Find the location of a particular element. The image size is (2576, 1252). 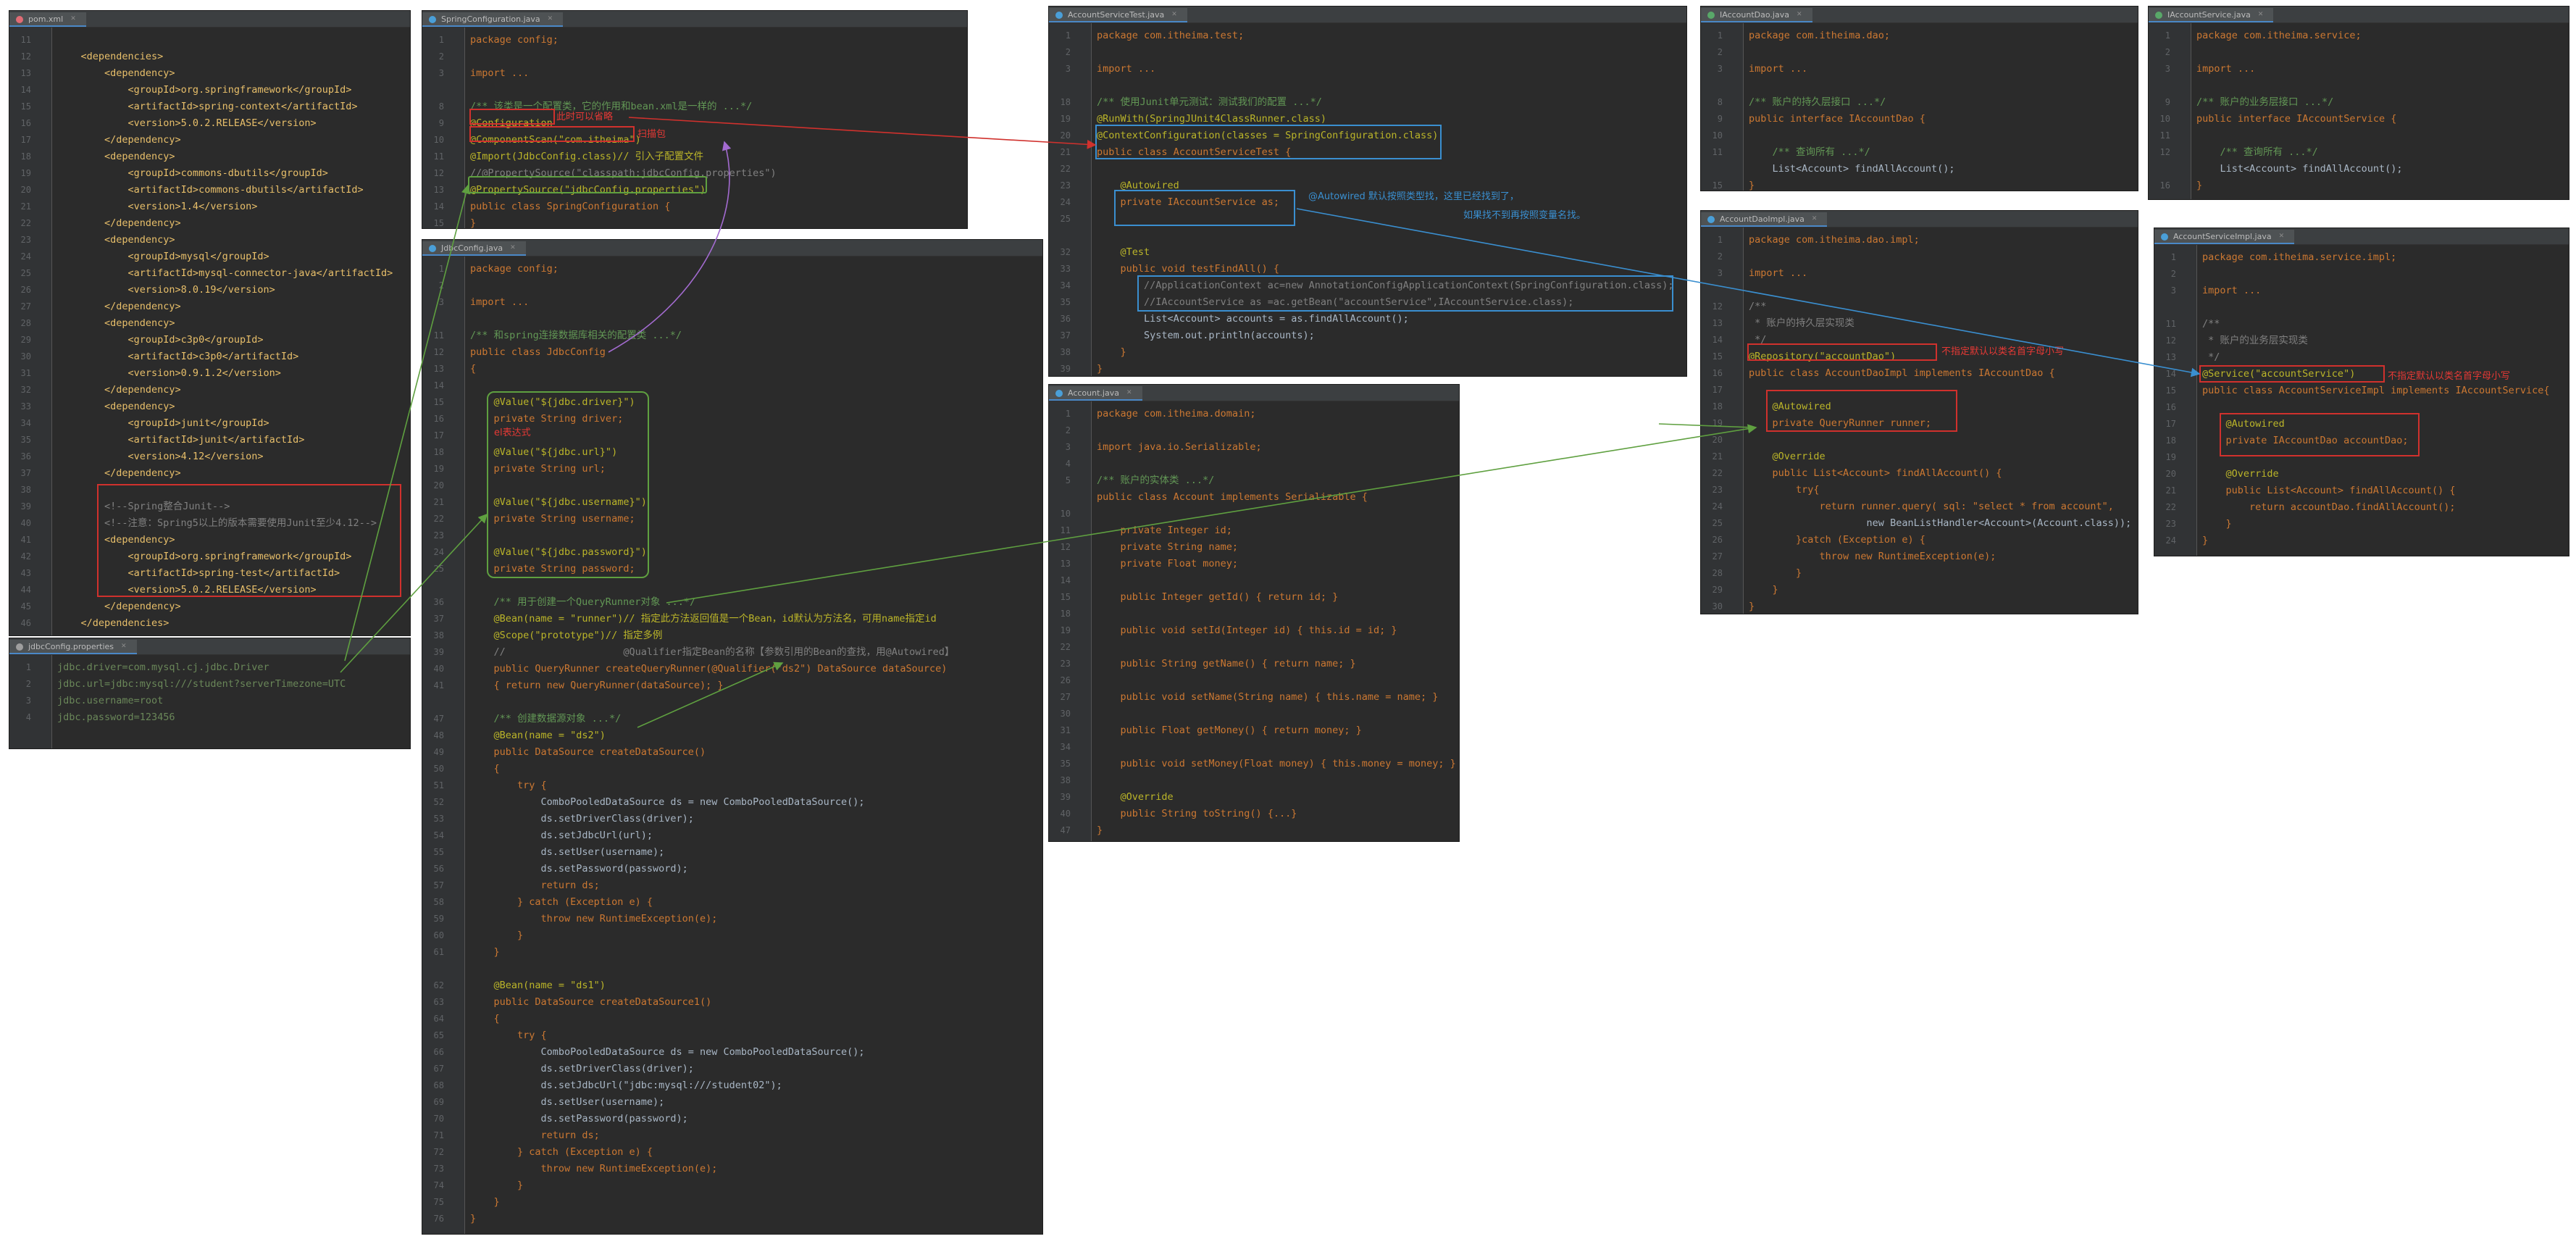

code-line: 15} is located at coordinates (1919, 184).